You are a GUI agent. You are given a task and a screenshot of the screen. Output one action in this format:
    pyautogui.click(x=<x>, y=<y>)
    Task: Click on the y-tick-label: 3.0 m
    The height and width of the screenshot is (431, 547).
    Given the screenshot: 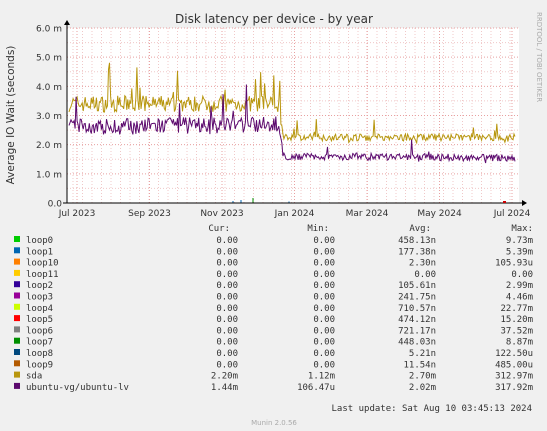 What is the action you would take?
    pyautogui.click(x=49, y=117)
    